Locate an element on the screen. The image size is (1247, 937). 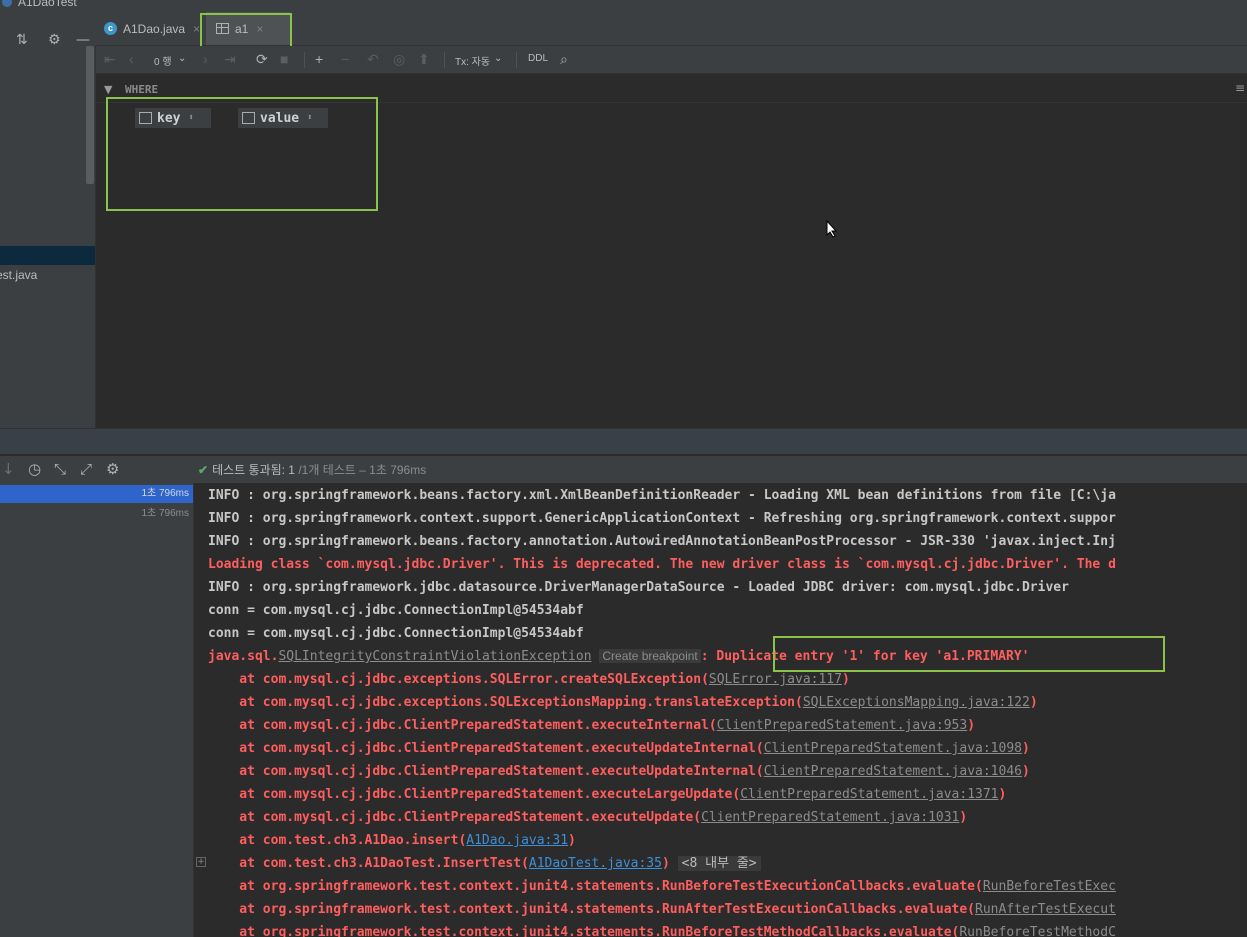
source-link: A1DaoTest.java:35 is located at coordinates (595, 863).